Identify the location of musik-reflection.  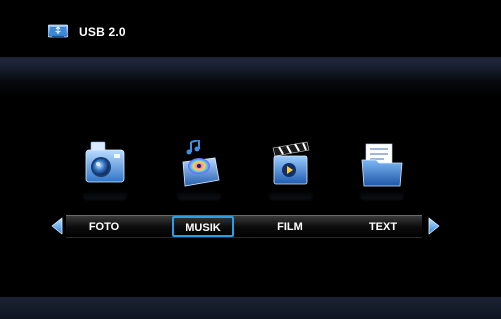
(199, 195).